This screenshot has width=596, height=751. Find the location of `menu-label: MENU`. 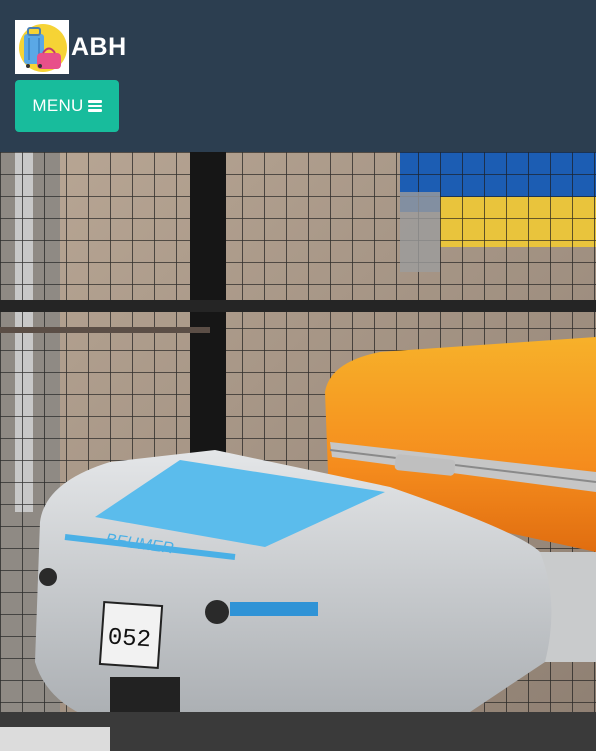

menu-label: MENU is located at coordinates (58, 105).